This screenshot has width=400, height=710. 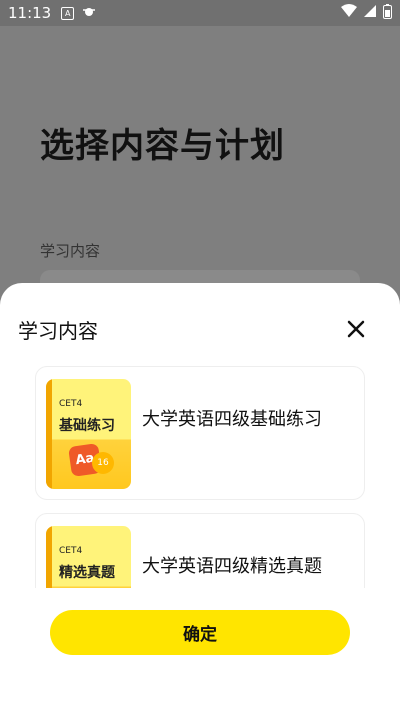 What do you see at coordinates (370, 13) in the screenshot?
I see `signal-icon` at bounding box center [370, 13].